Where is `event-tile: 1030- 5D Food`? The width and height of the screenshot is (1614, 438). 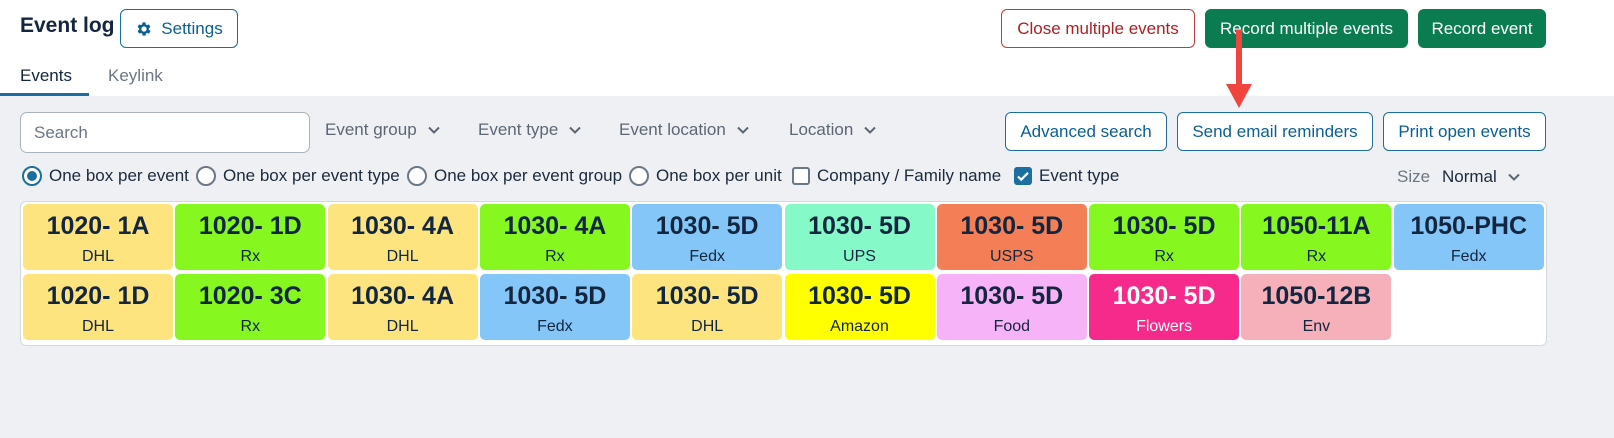
event-tile: 1030- 5D Food is located at coordinates (1011, 307).